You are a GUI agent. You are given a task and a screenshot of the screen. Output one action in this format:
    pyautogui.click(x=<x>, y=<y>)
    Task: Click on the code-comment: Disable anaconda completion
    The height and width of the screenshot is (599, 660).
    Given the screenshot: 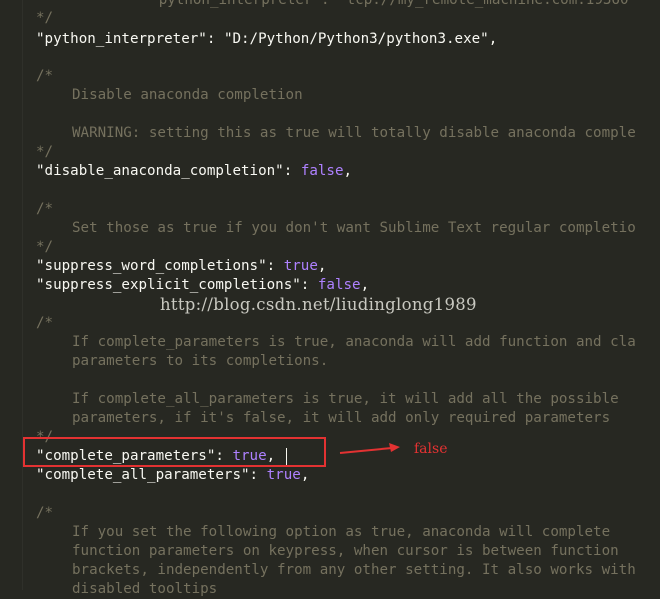 What is the action you would take?
    pyautogui.click(x=187, y=95)
    